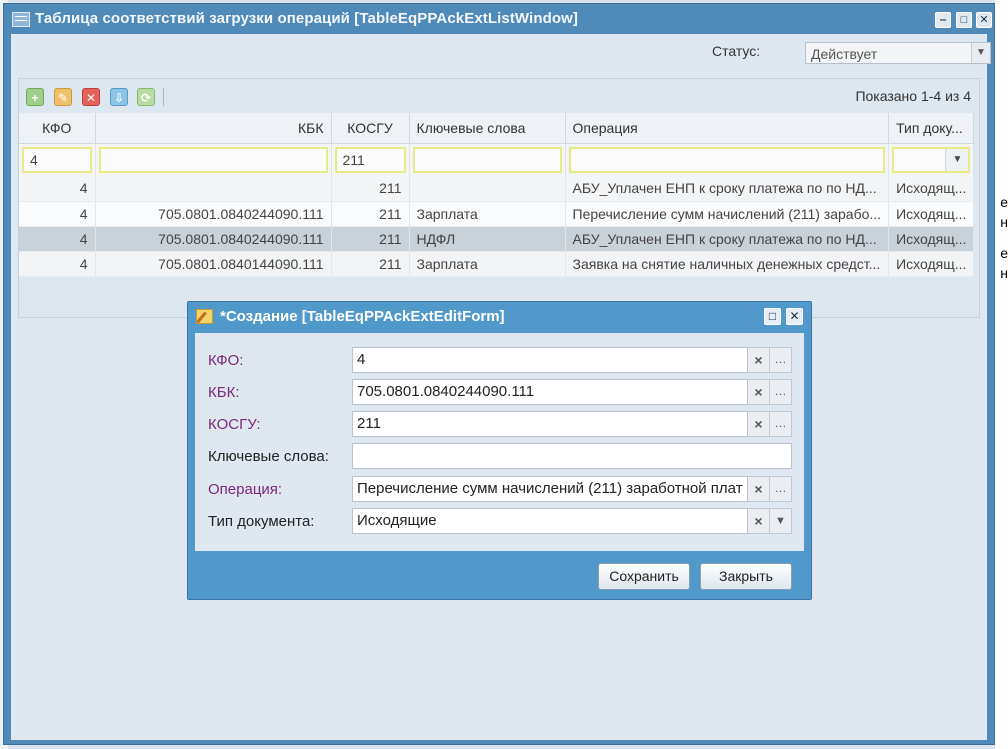 The width and height of the screenshot is (1008, 749). What do you see at coordinates (245, 489) in the screenshot?
I see `operation-label: Операция:` at bounding box center [245, 489].